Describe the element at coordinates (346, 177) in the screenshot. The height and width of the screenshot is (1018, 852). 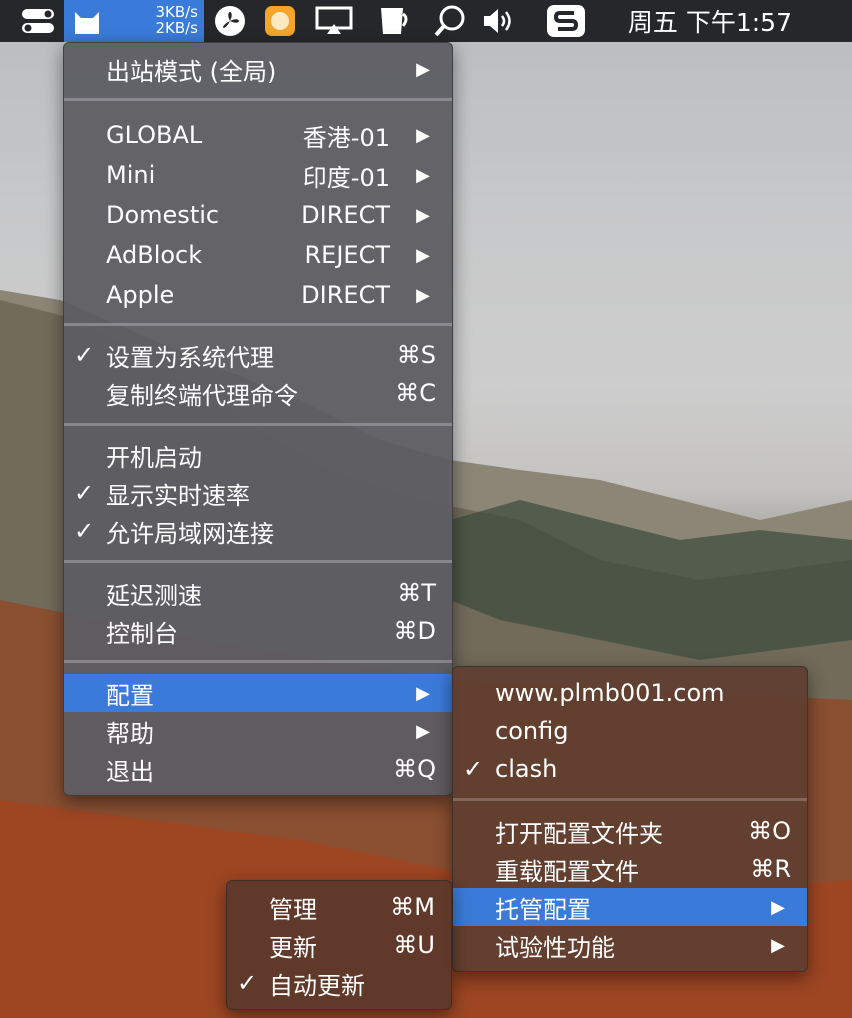
I see `proxy-group-selection: 印度-01` at that location.